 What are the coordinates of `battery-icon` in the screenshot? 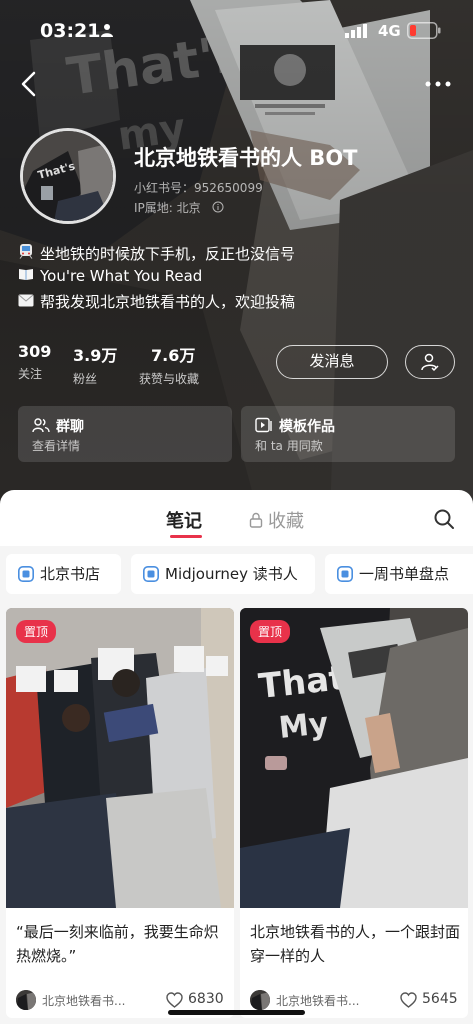 It's located at (424, 30).